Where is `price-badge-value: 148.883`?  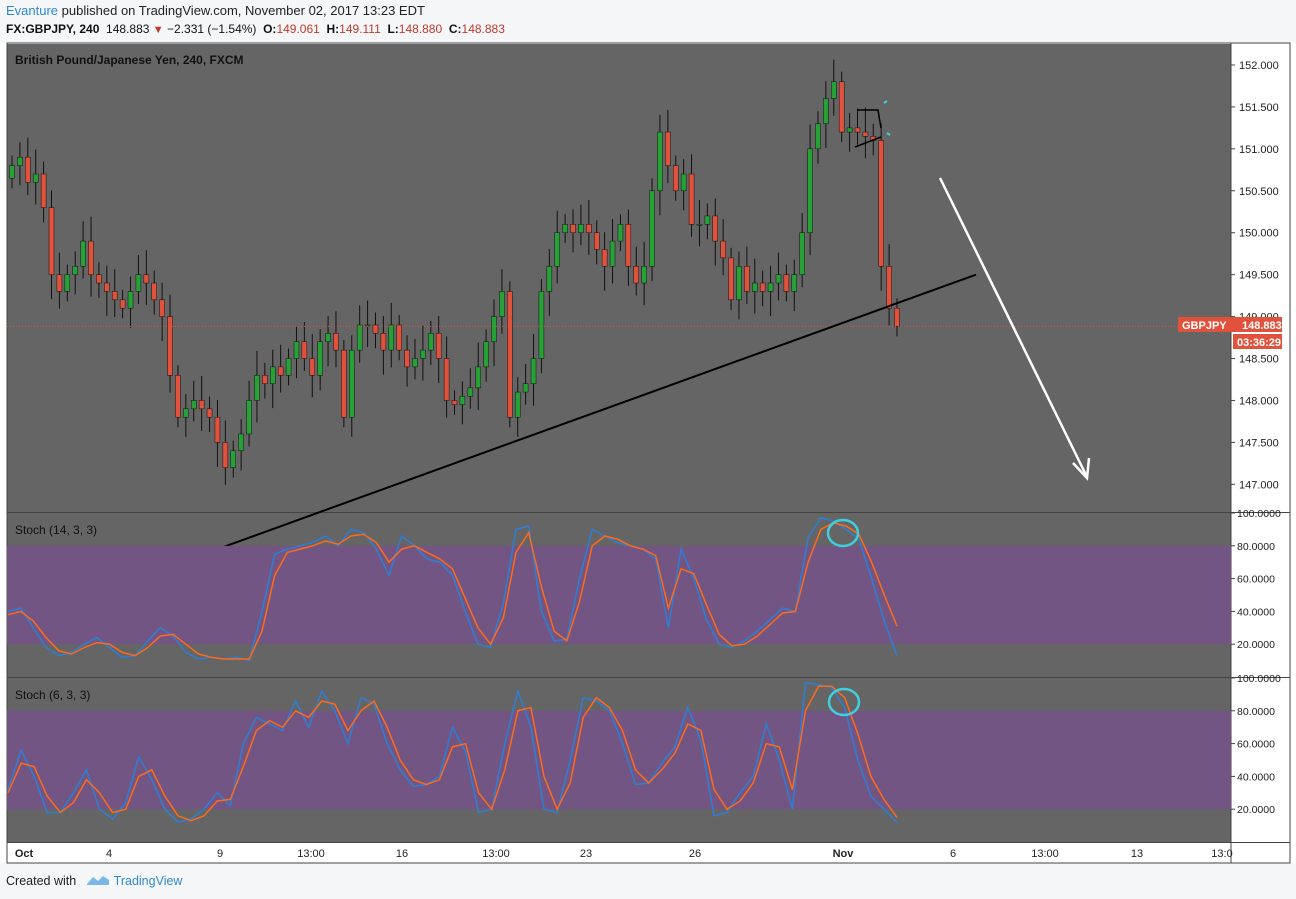 price-badge-value: 148.883 is located at coordinates (1262, 326).